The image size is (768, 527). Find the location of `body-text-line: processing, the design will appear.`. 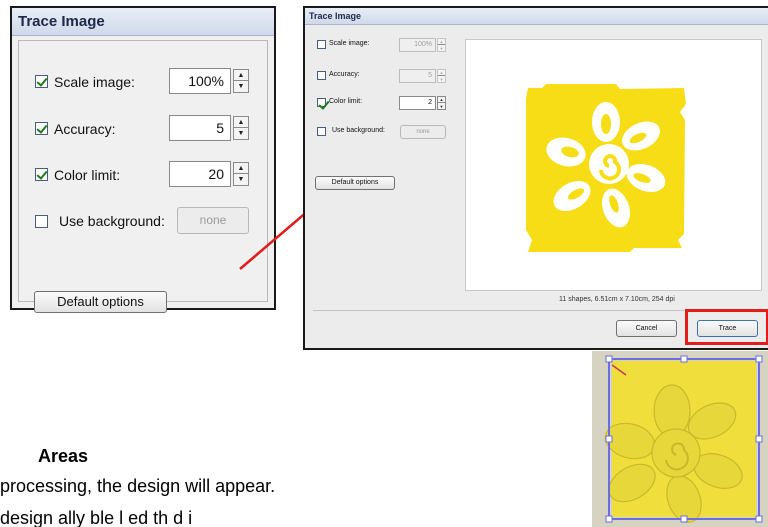

body-text-line: processing, the design will appear. is located at coordinates (138, 486).